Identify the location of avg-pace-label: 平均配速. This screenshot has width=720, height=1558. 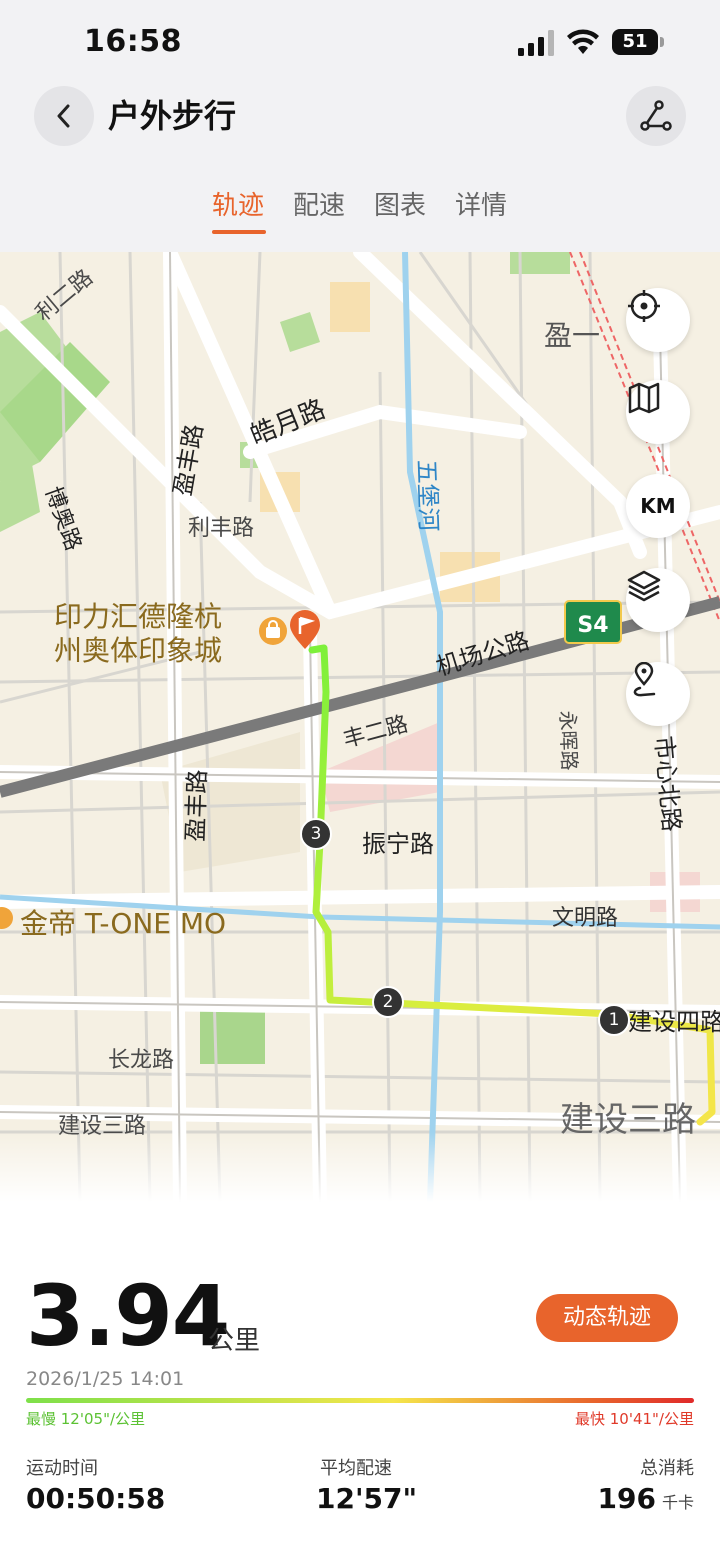
(356, 1468).